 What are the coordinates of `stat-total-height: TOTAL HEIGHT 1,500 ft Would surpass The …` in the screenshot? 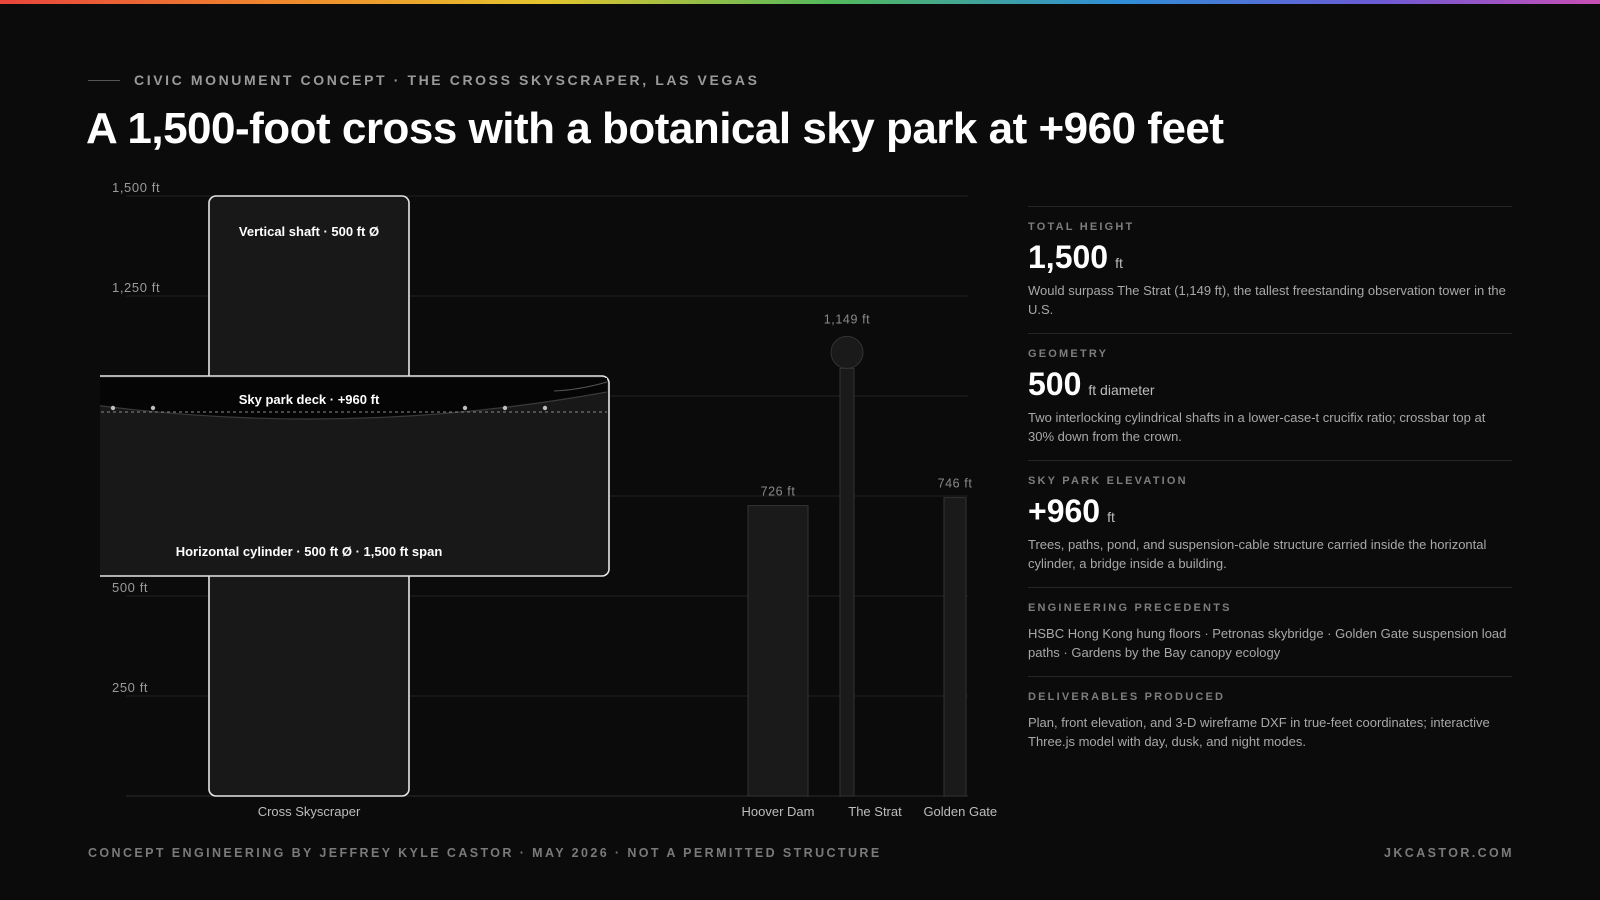 It's located at (1270, 269).